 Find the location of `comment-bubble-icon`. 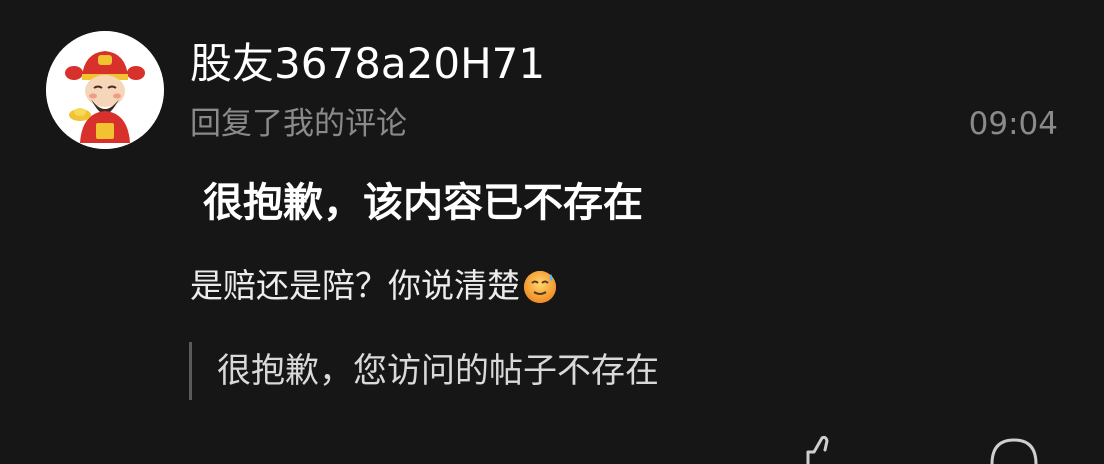

comment-bubble-icon is located at coordinates (1014, 449).